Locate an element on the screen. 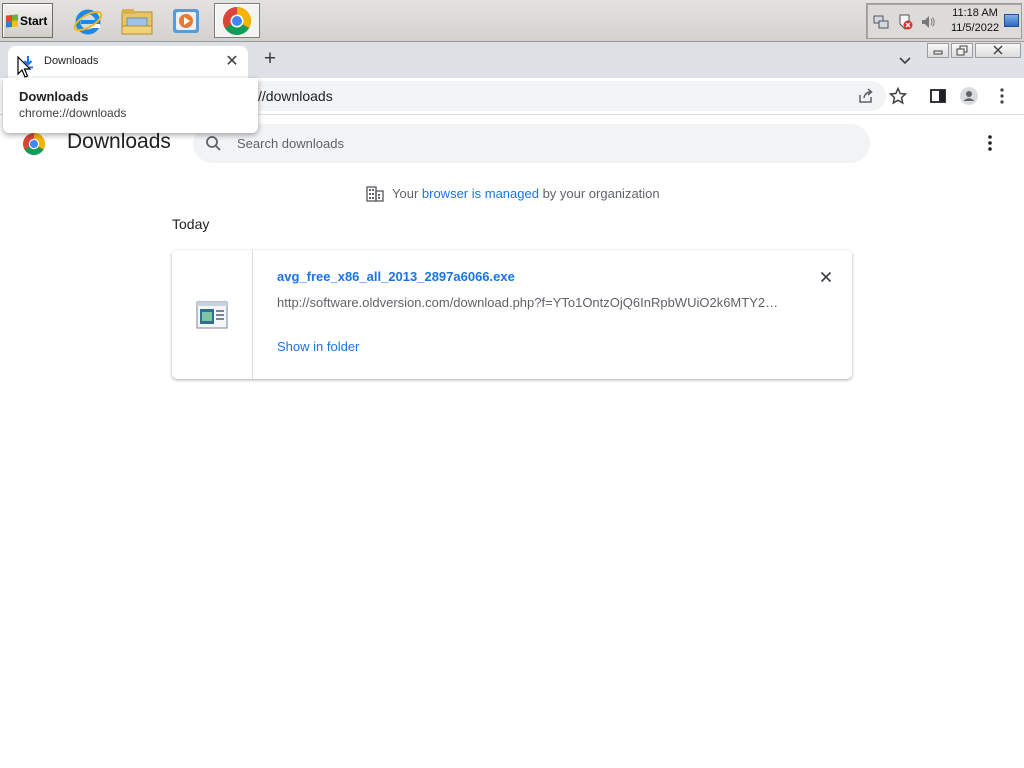  address-bar: //downloads is located at coordinates (561, 96).